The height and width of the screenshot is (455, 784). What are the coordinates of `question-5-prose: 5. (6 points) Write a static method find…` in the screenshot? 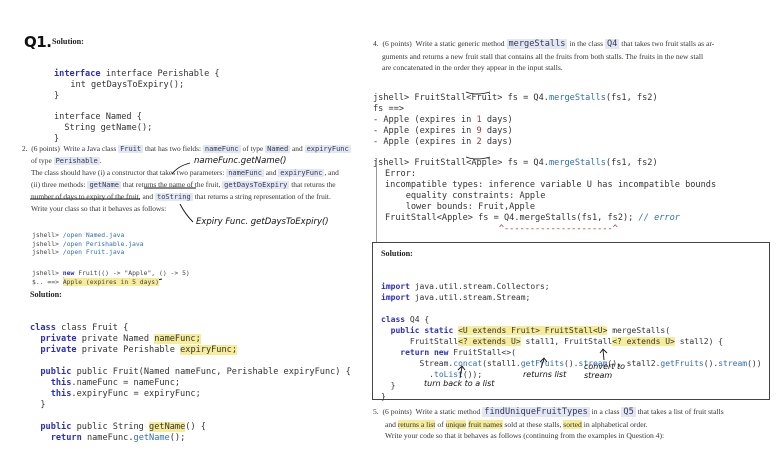 It's located at (548, 423).